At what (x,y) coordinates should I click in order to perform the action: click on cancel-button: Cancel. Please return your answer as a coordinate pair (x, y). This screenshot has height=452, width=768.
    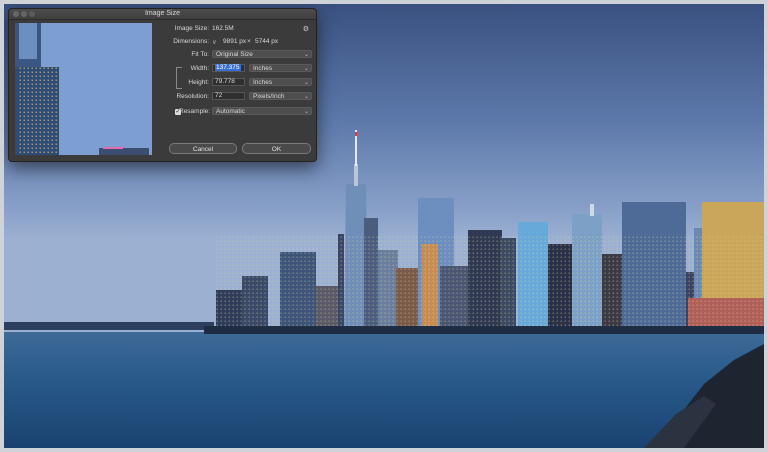
    Looking at the image, I should click on (203, 148).